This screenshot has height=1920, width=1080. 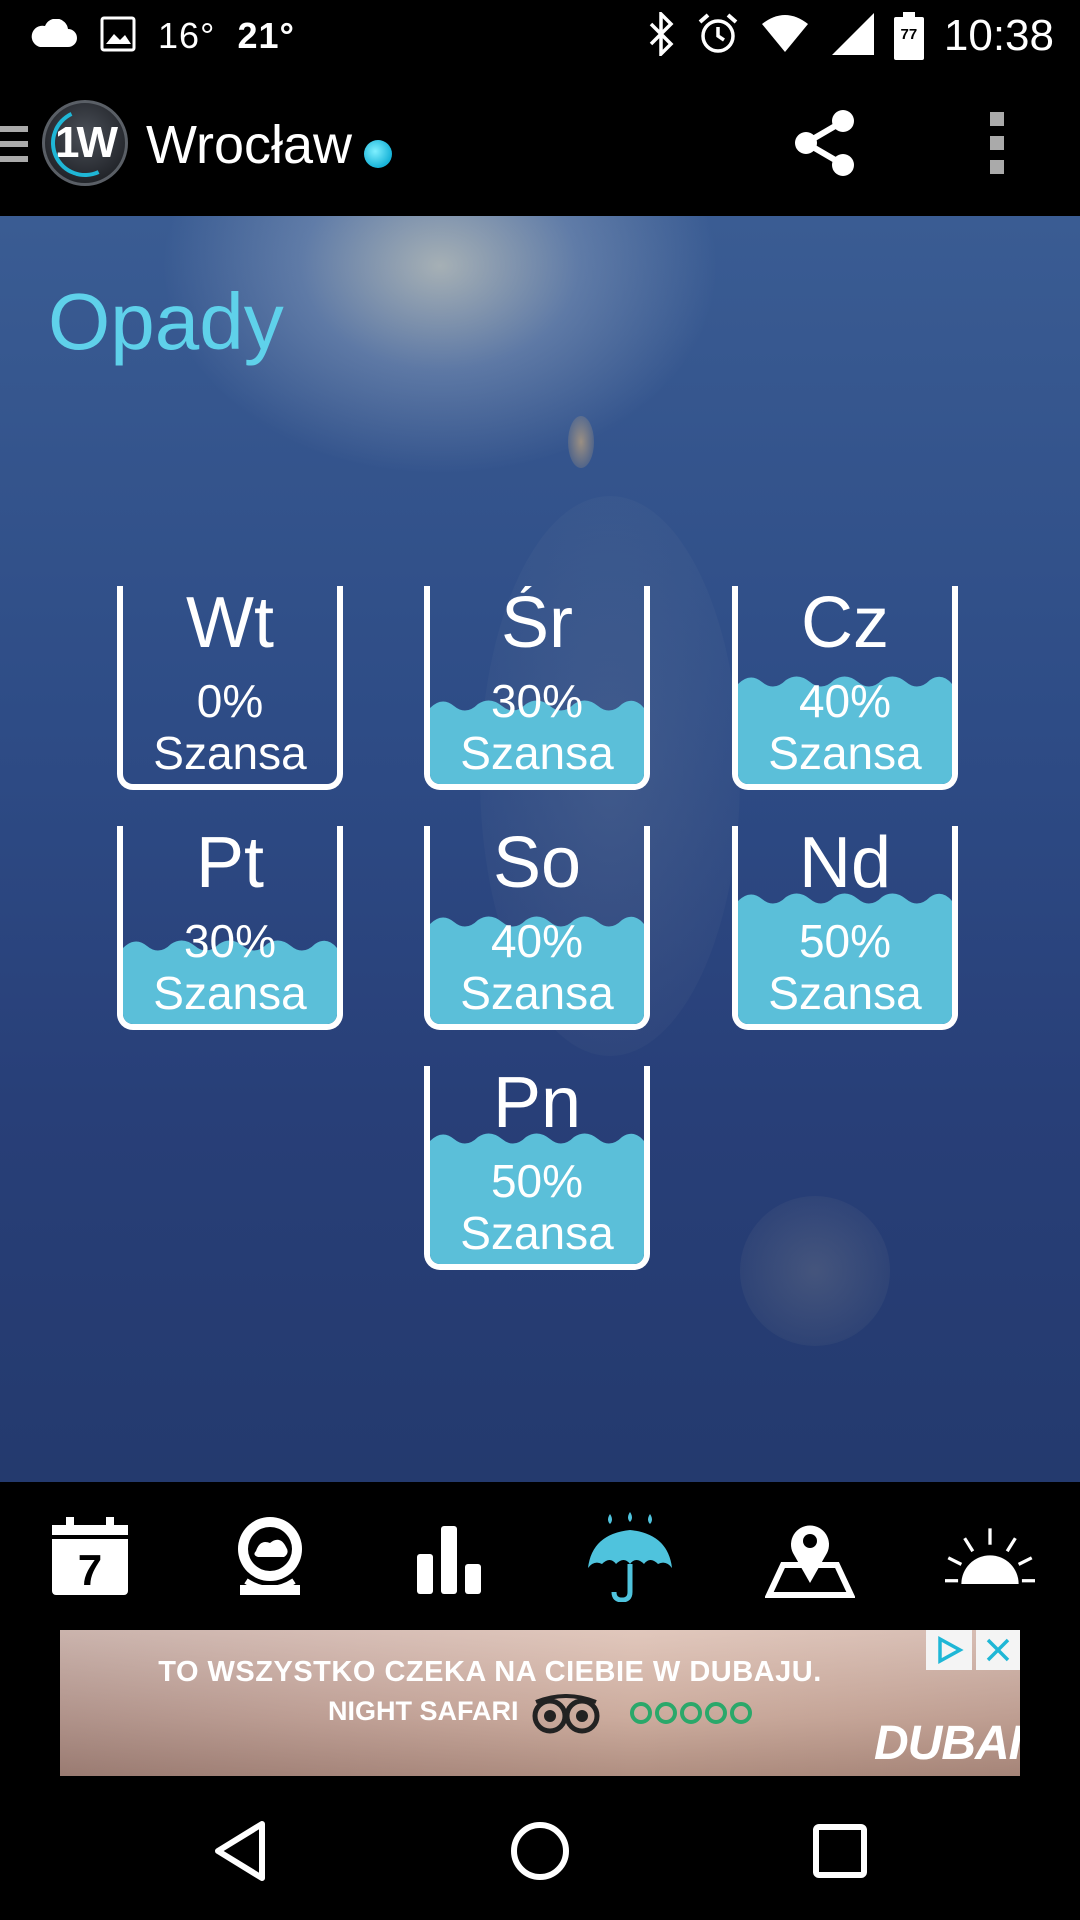 What do you see at coordinates (187, 35) in the screenshot?
I see `temp-low: 16°` at bounding box center [187, 35].